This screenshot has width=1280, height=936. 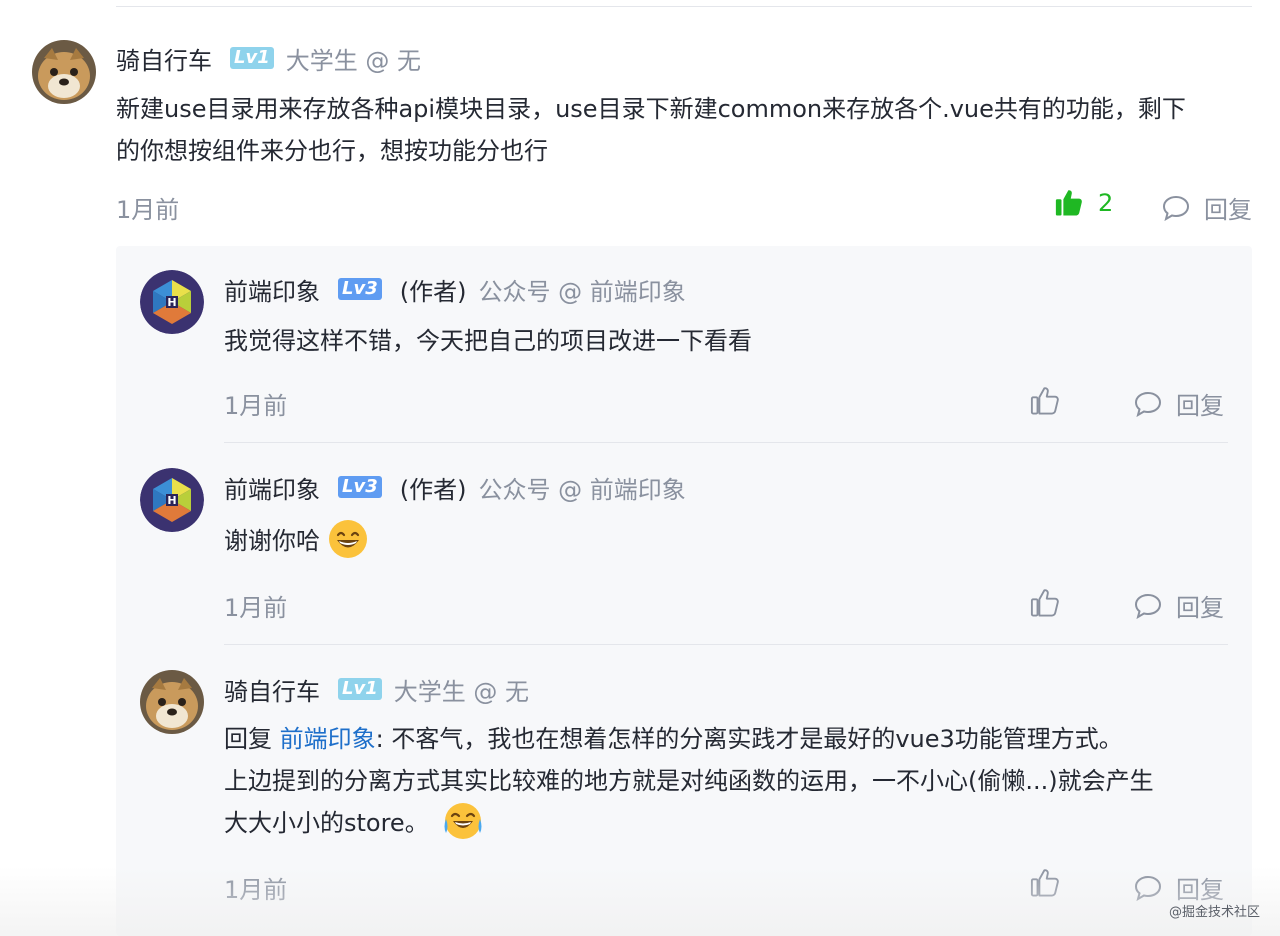 What do you see at coordinates (1068, 203) in the screenshot?
I see `thumbs-up-filled-icon` at bounding box center [1068, 203].